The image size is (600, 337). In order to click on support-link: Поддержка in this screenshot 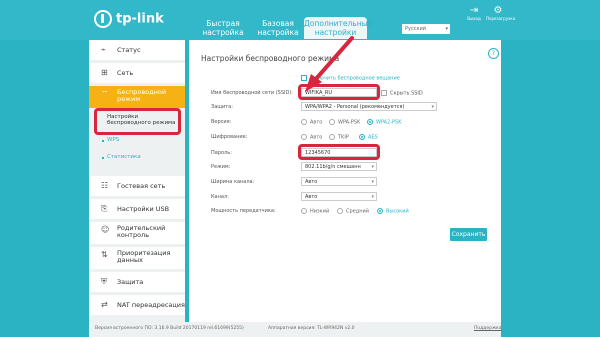, I will do `click(488, 328)`.